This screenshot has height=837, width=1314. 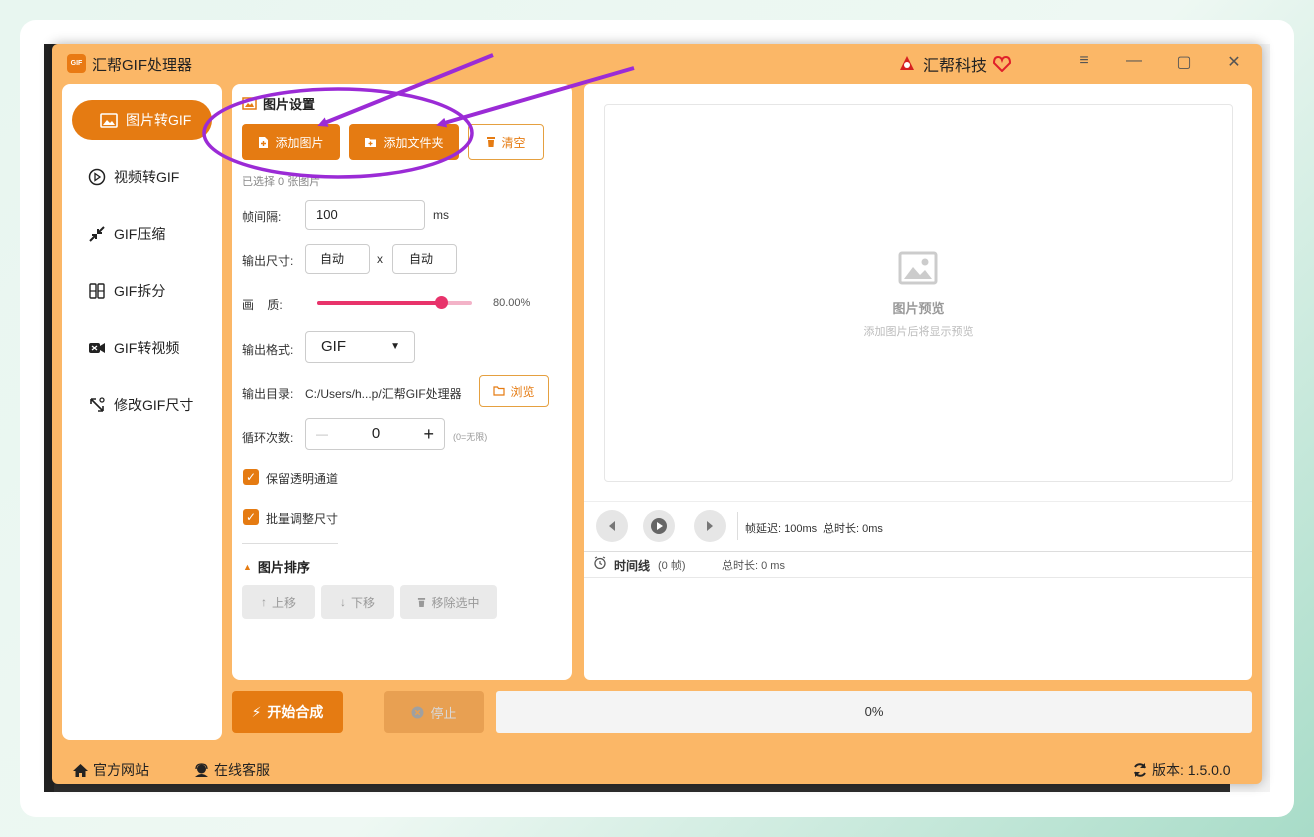 I want to click on keep-alpha-checkbox: ✓, so click(x=251, y=477).